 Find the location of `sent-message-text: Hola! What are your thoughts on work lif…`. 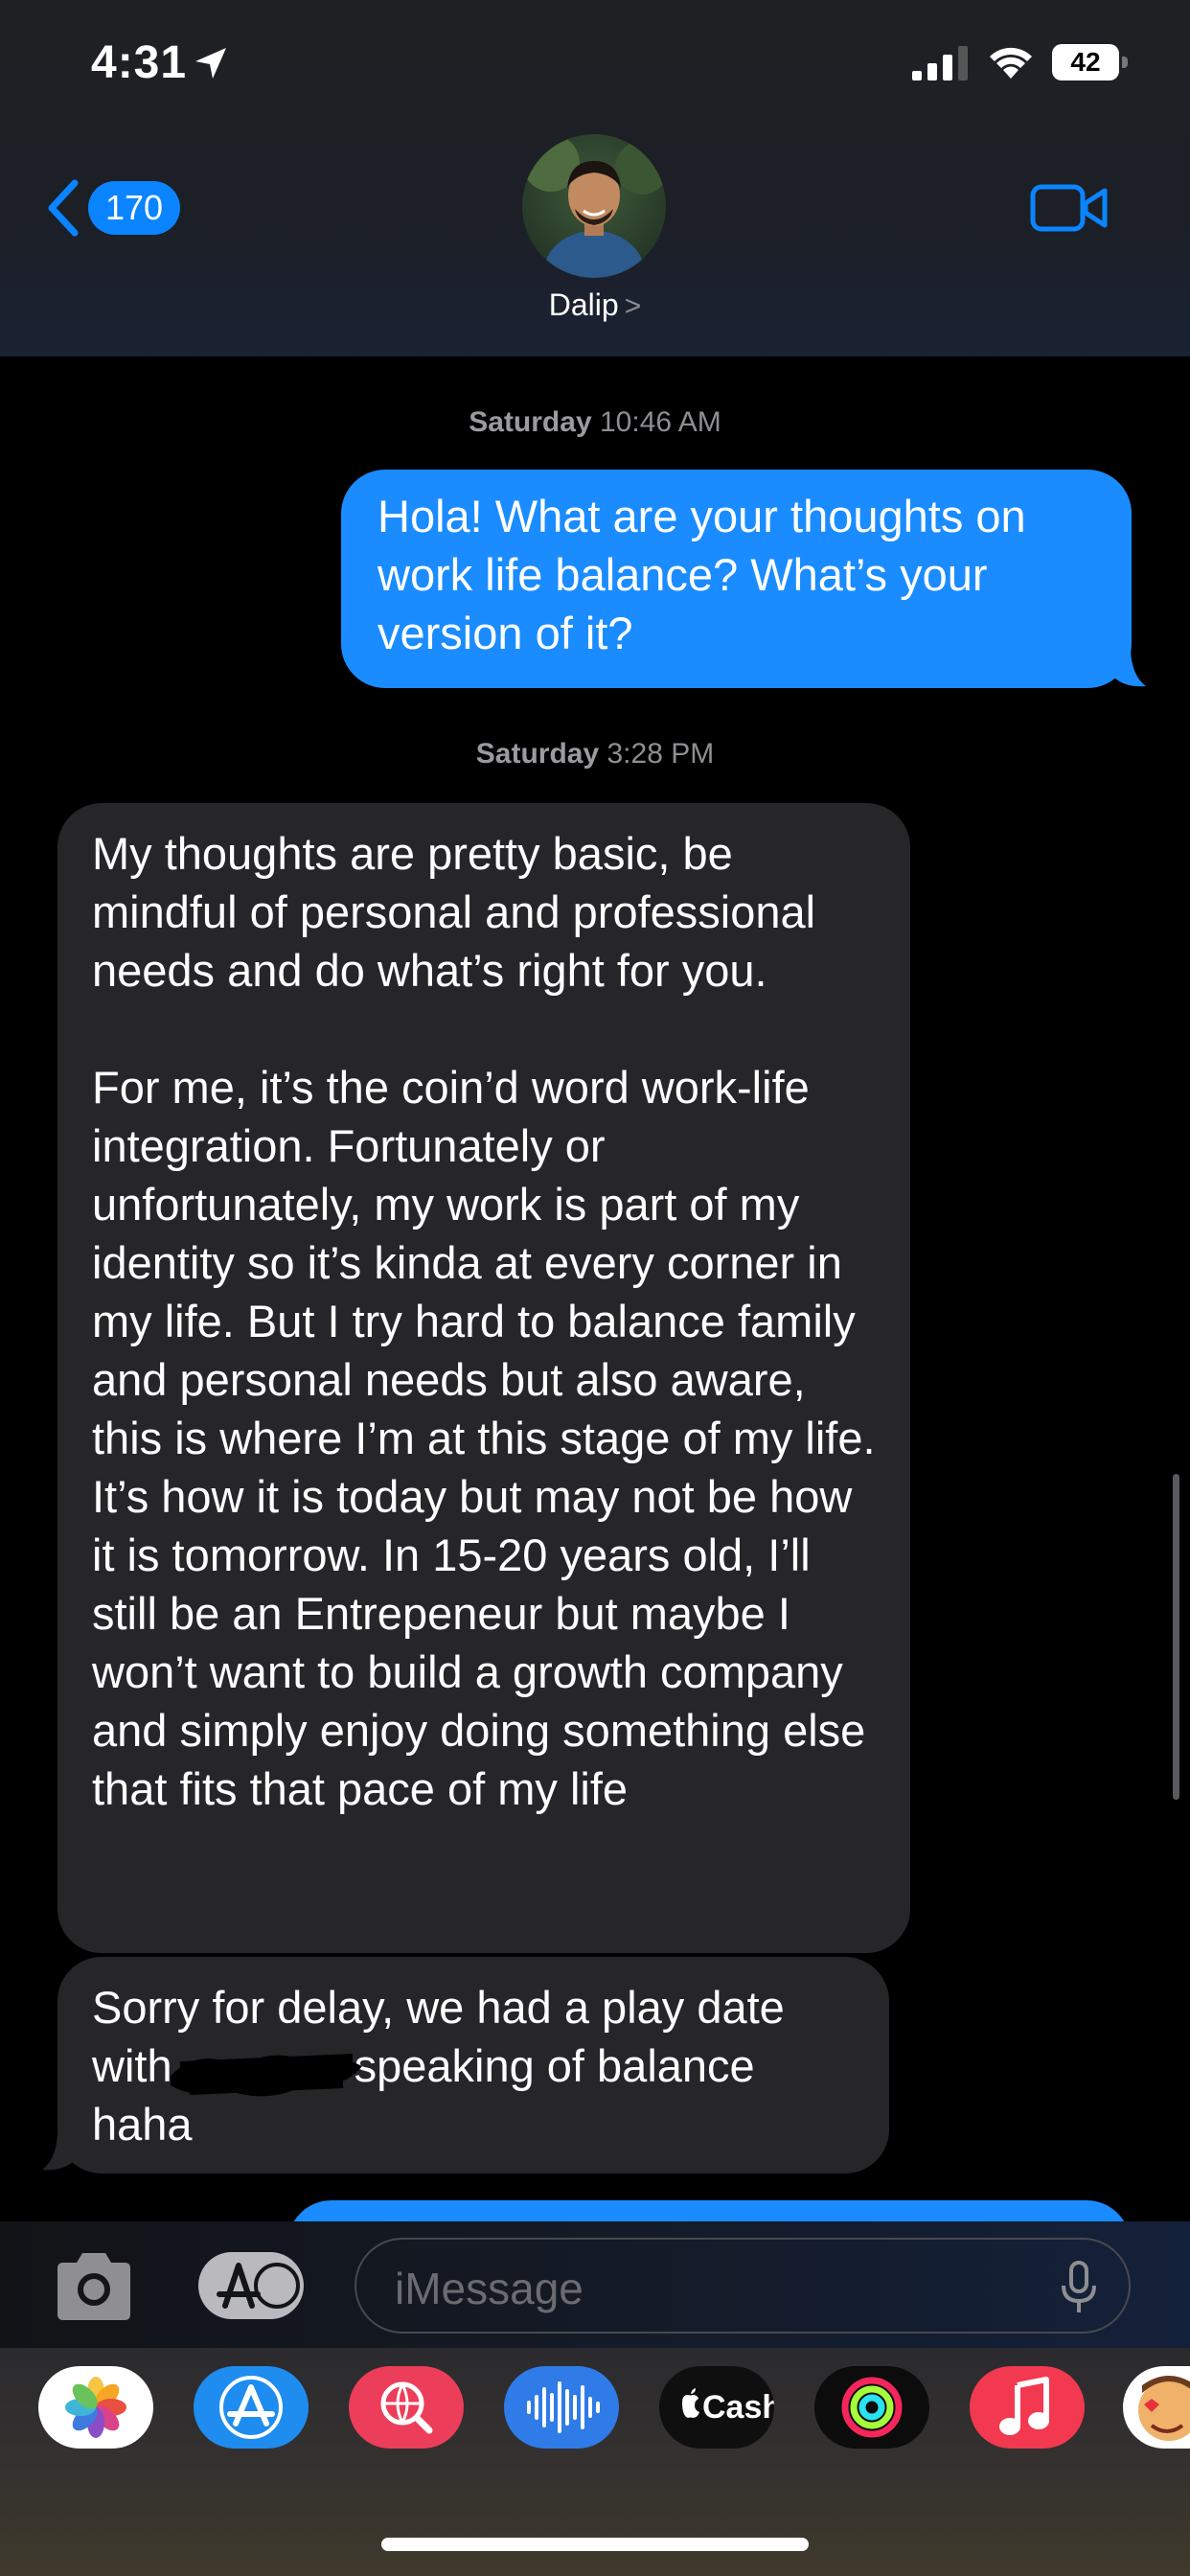

sent-message-text: Hola! What are your thoughts on work lif… is located at coordinates (702, 574).